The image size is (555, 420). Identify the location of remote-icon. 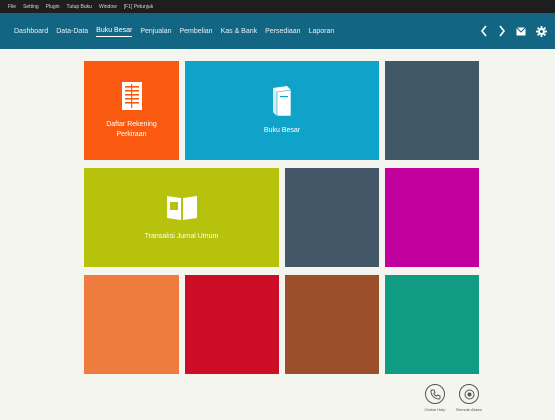
(469, 394).